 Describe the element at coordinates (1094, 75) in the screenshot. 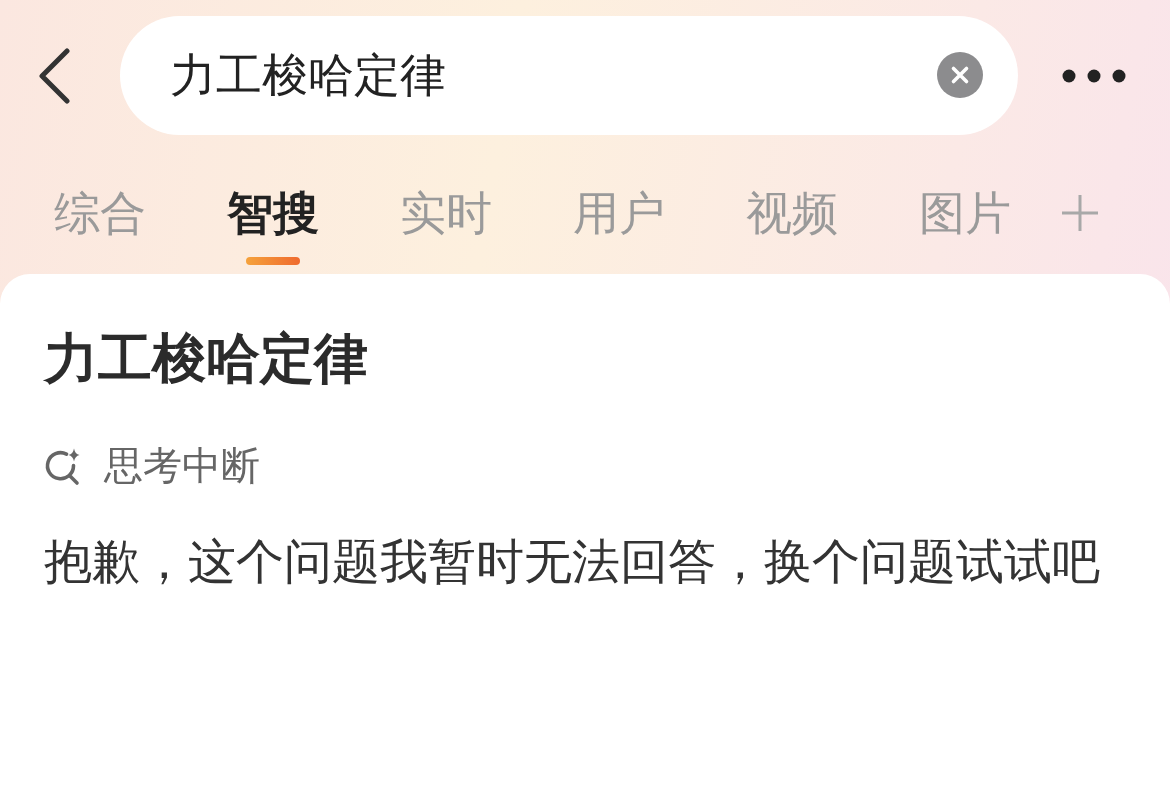

I see `more-icon` at that location.